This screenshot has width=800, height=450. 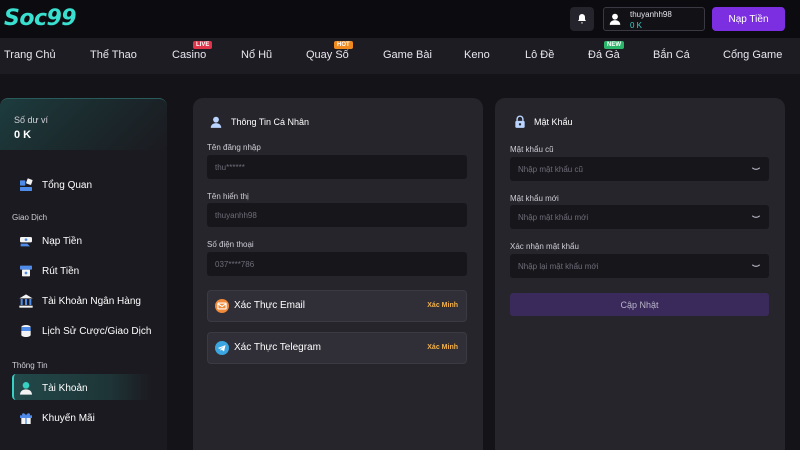 What do you see at coordinates (636, 25) in the screenshot?
I see `header-balance: 0 K` at bounding box center [636, 25].